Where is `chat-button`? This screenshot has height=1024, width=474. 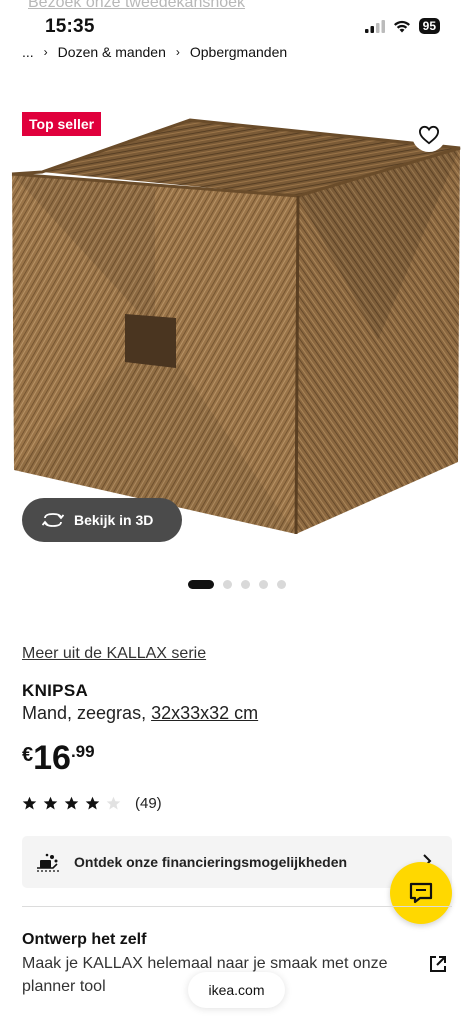
chat-button is located at coordinates (421, 893).